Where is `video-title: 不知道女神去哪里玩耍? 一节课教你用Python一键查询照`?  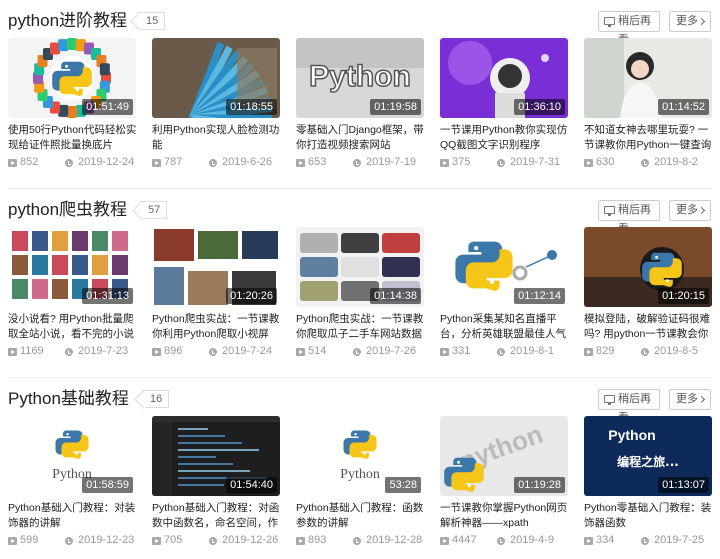
video-title: 不知道女神去哪里玩耍? 一节课教你用Python一键查询照 is located at coordinates (649, 138).